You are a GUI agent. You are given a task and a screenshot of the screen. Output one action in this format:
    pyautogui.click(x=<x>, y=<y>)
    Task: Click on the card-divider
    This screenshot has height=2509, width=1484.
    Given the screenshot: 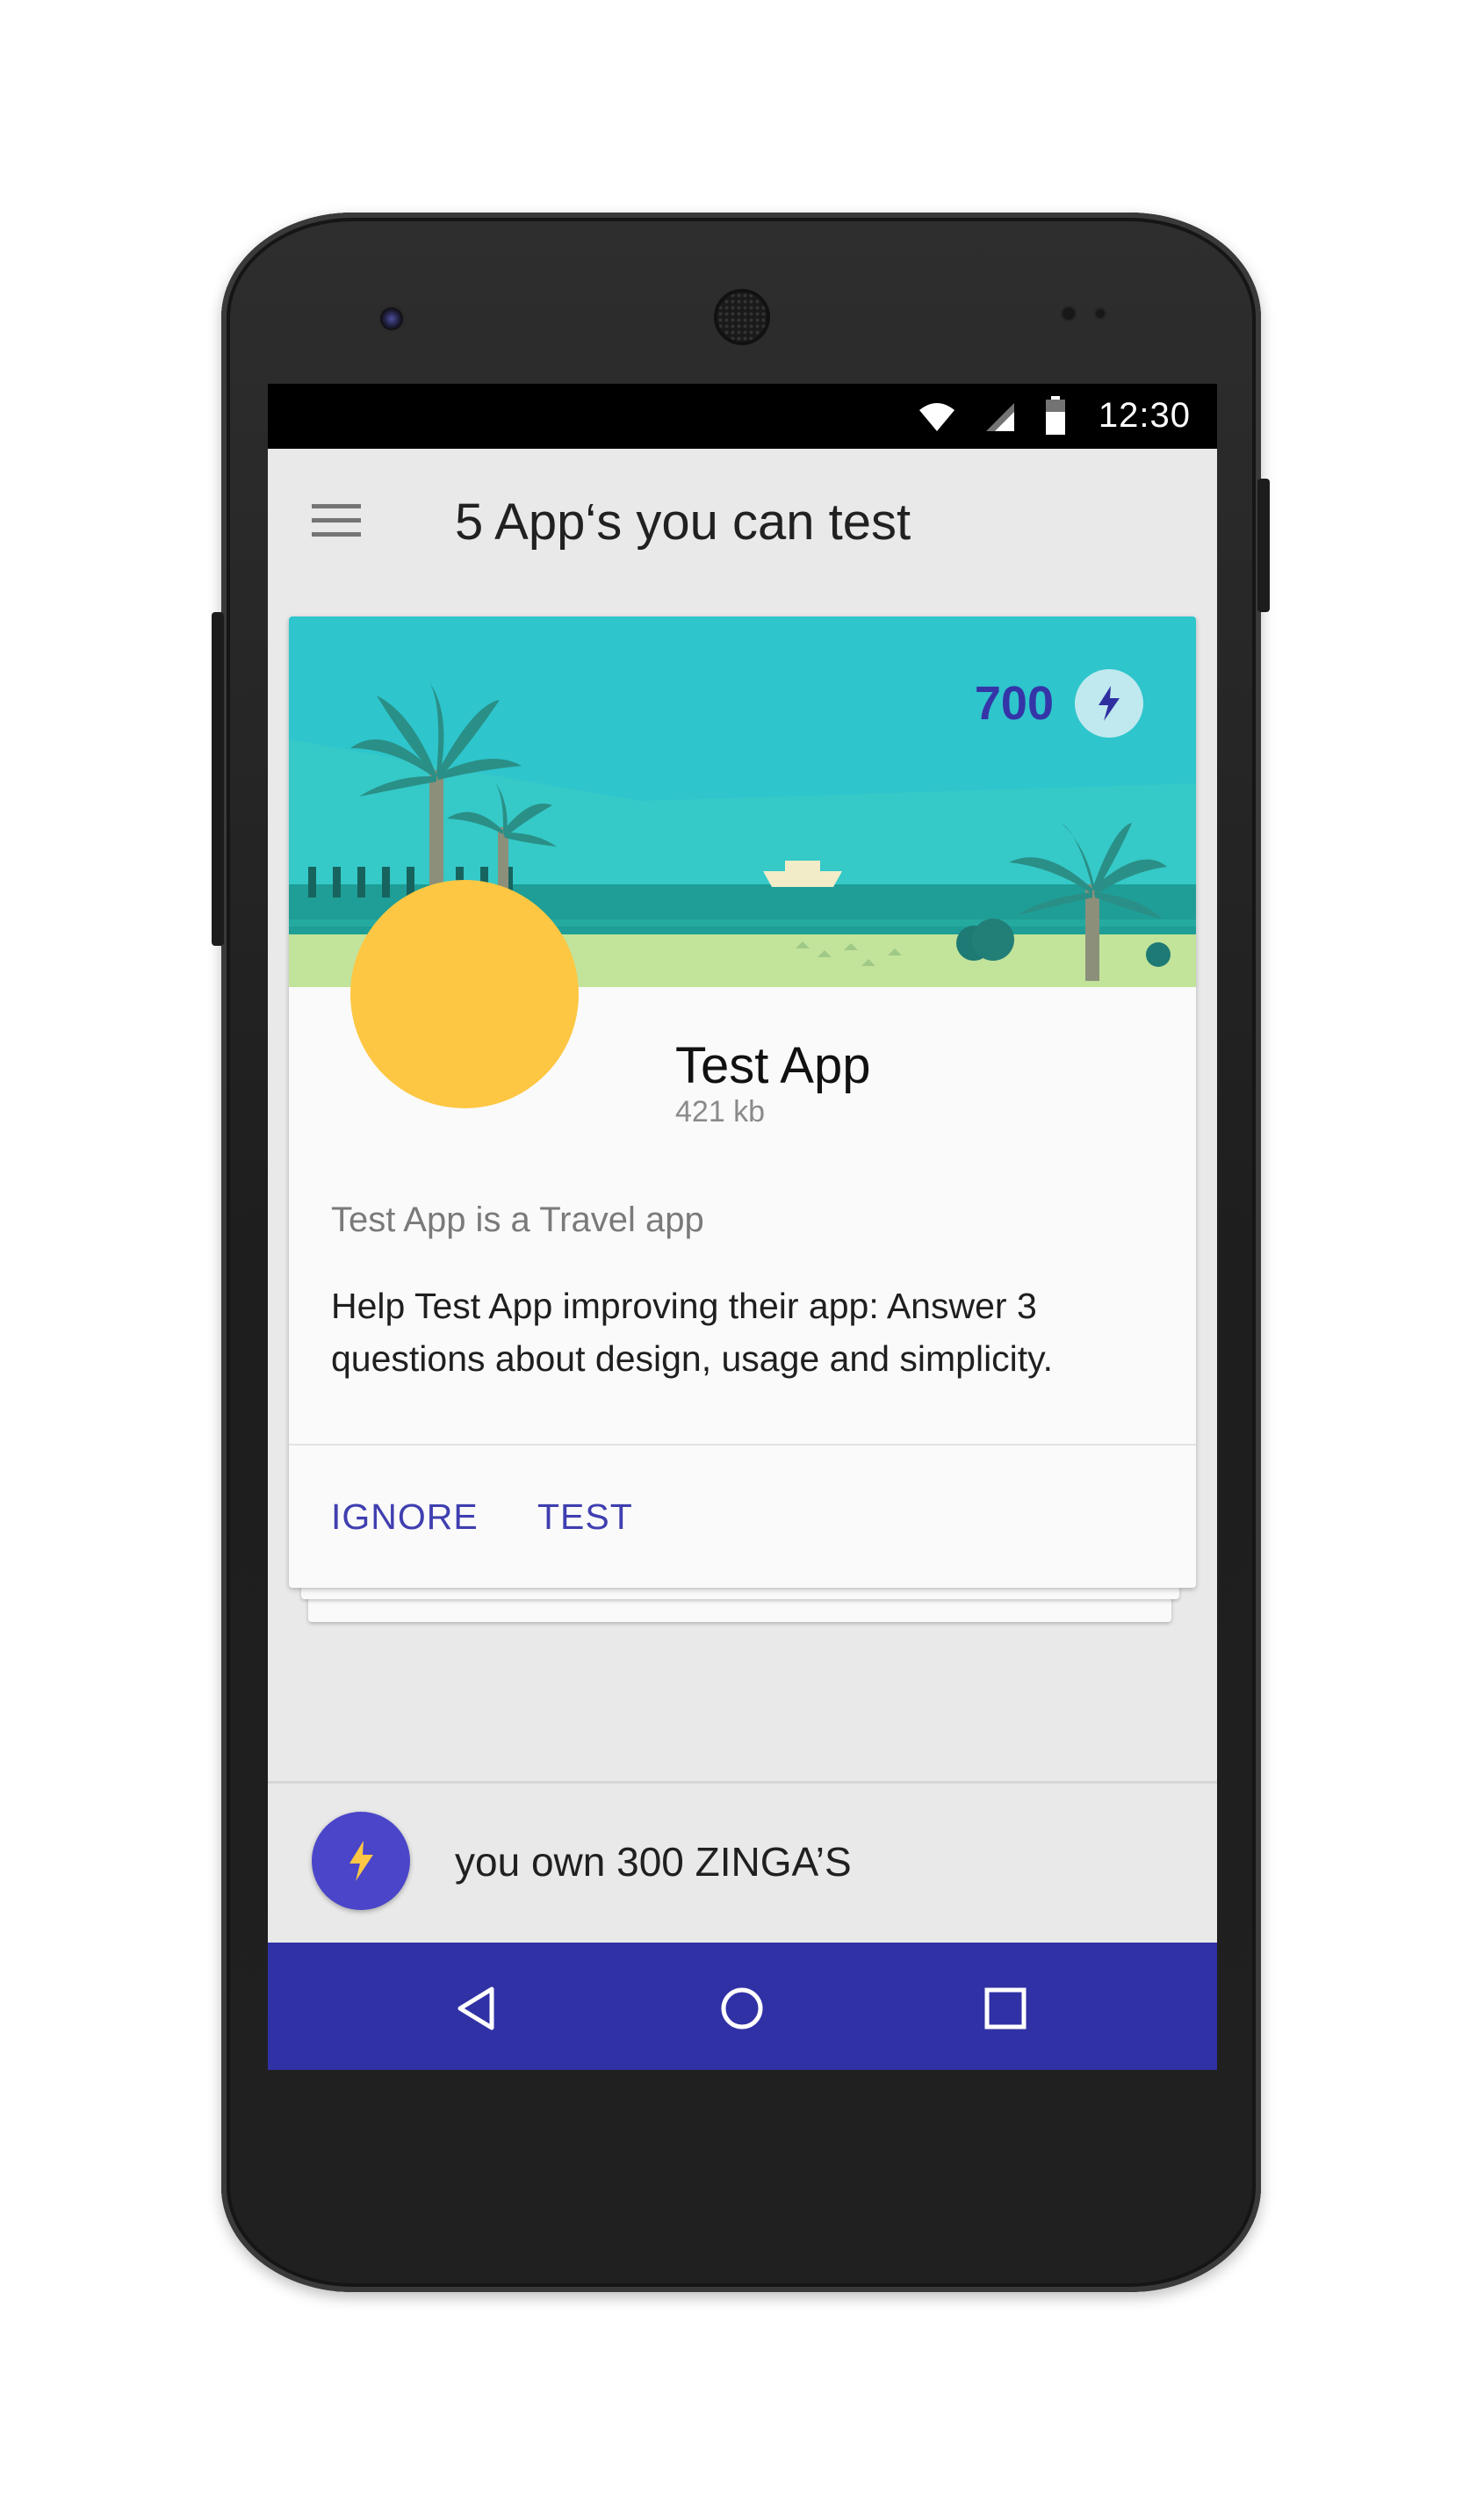 What is the action you would take?
    pyautogui.click(x=742, y=1445)
    